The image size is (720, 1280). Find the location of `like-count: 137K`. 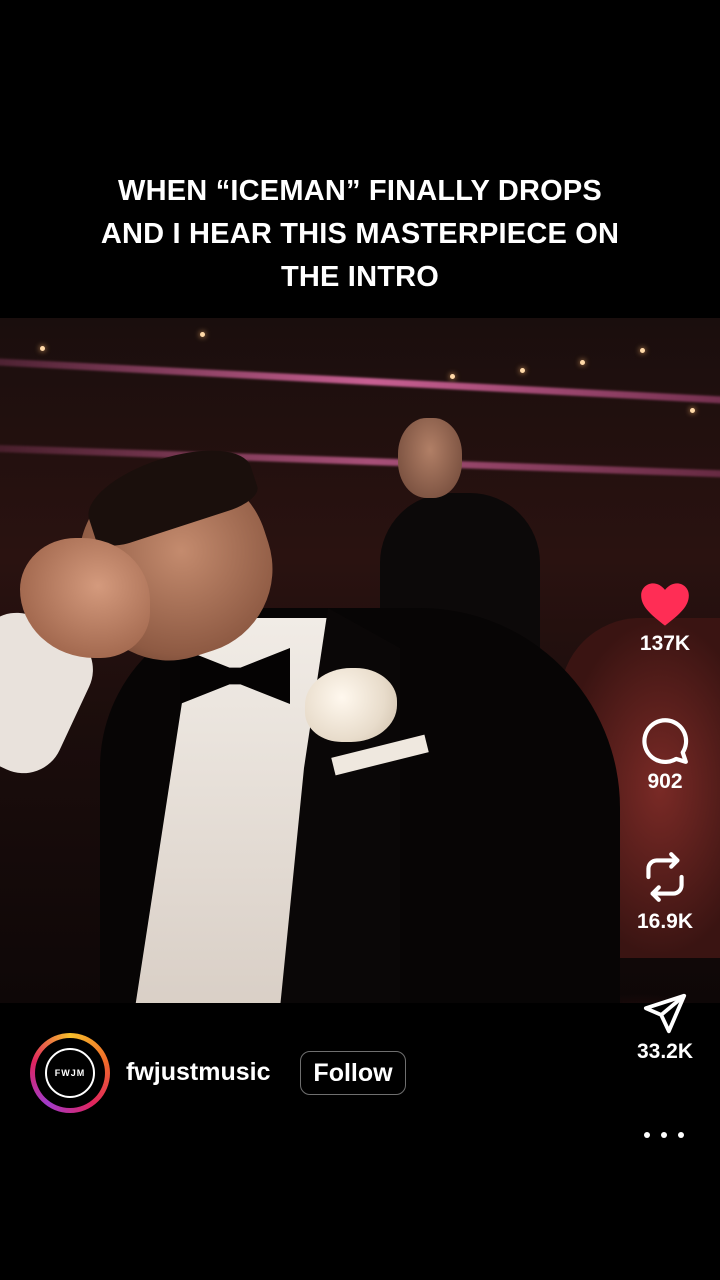

like-count: 137K is located at coordinates (665, 643).